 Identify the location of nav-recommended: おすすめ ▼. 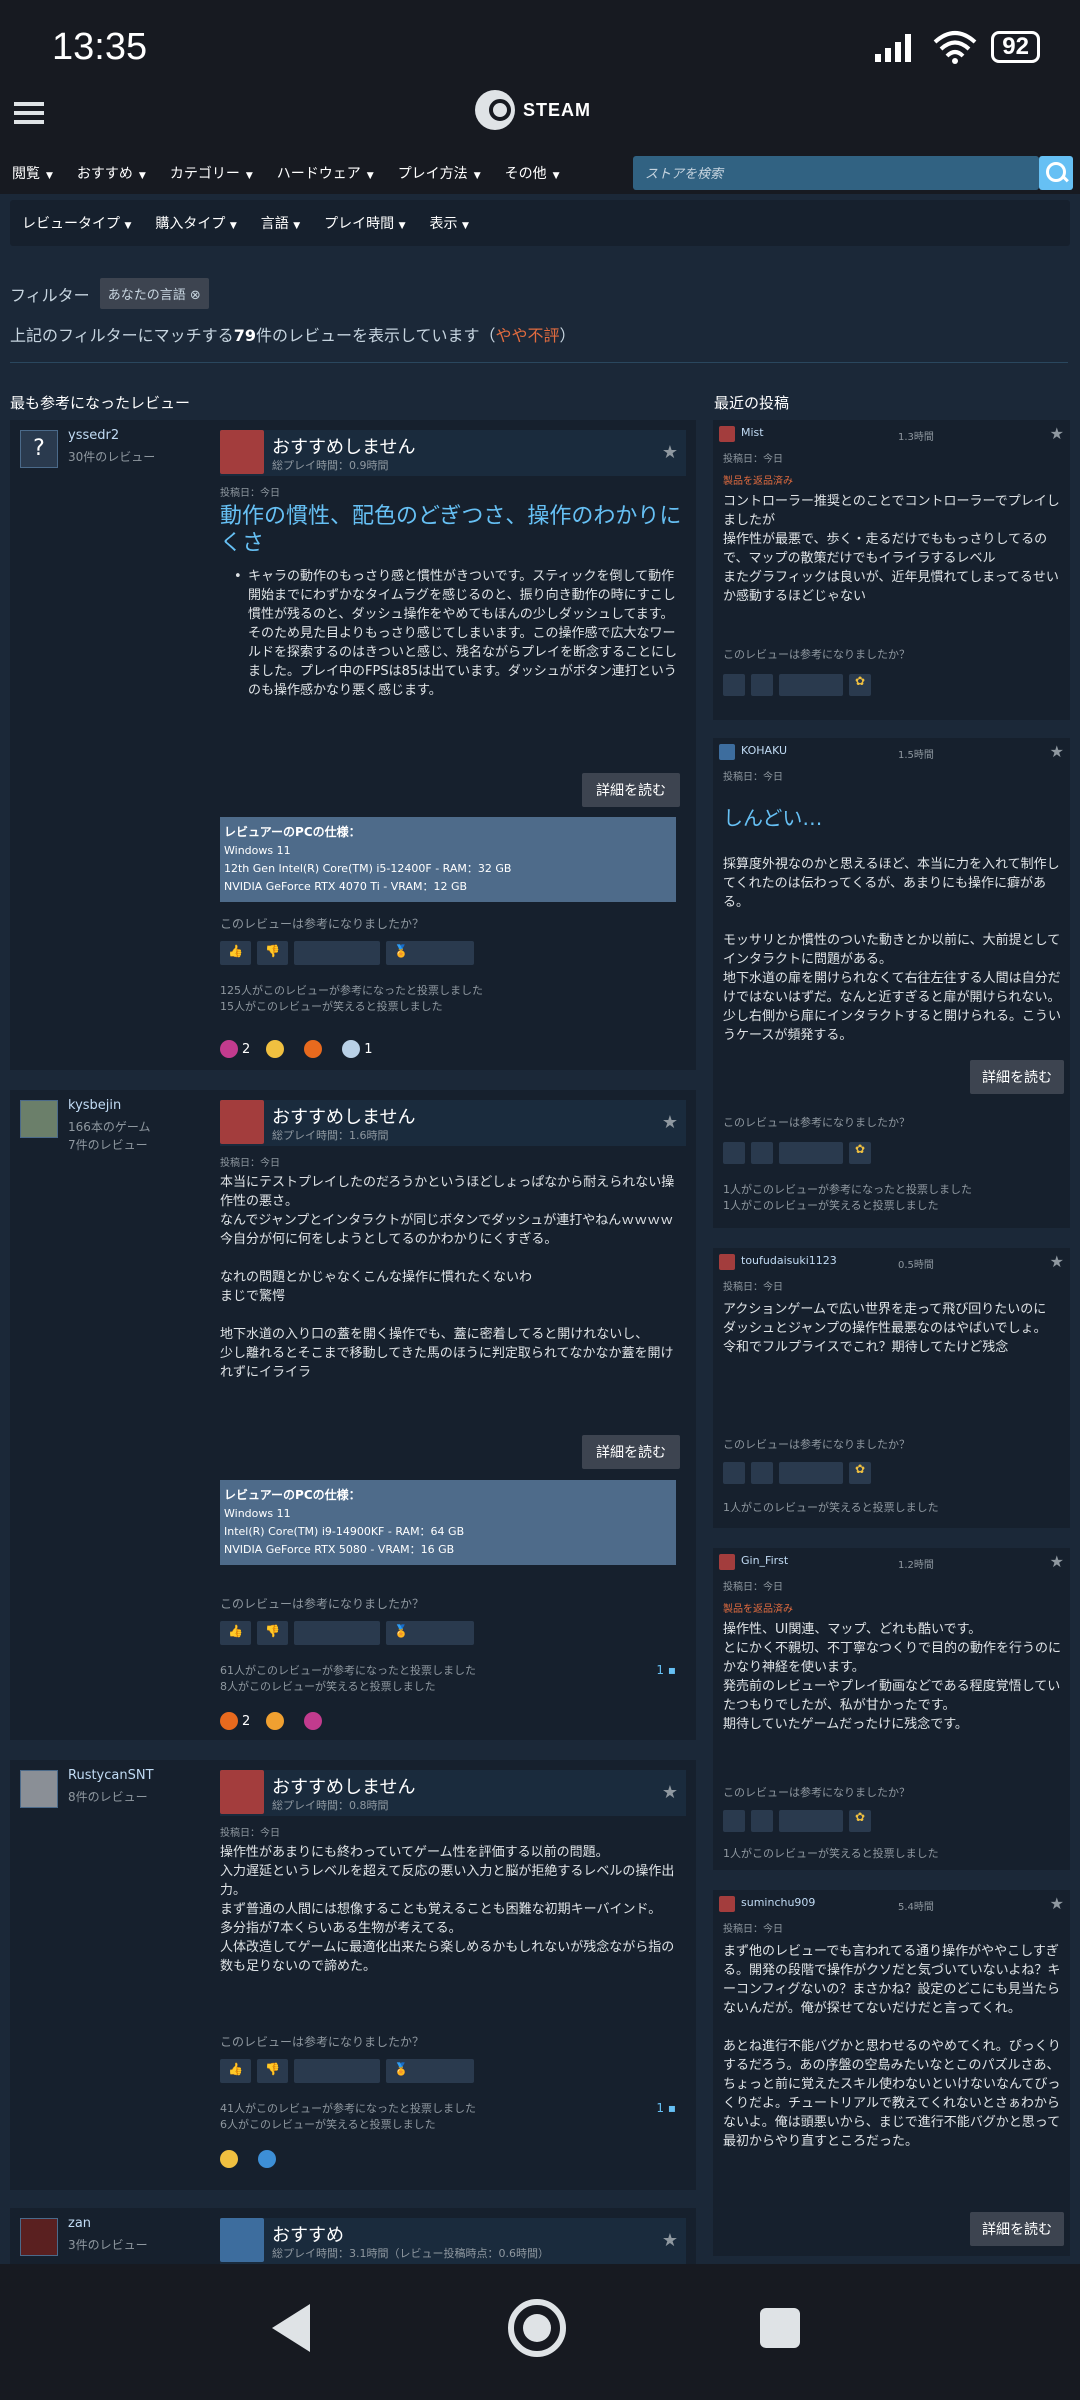
(111, 173).